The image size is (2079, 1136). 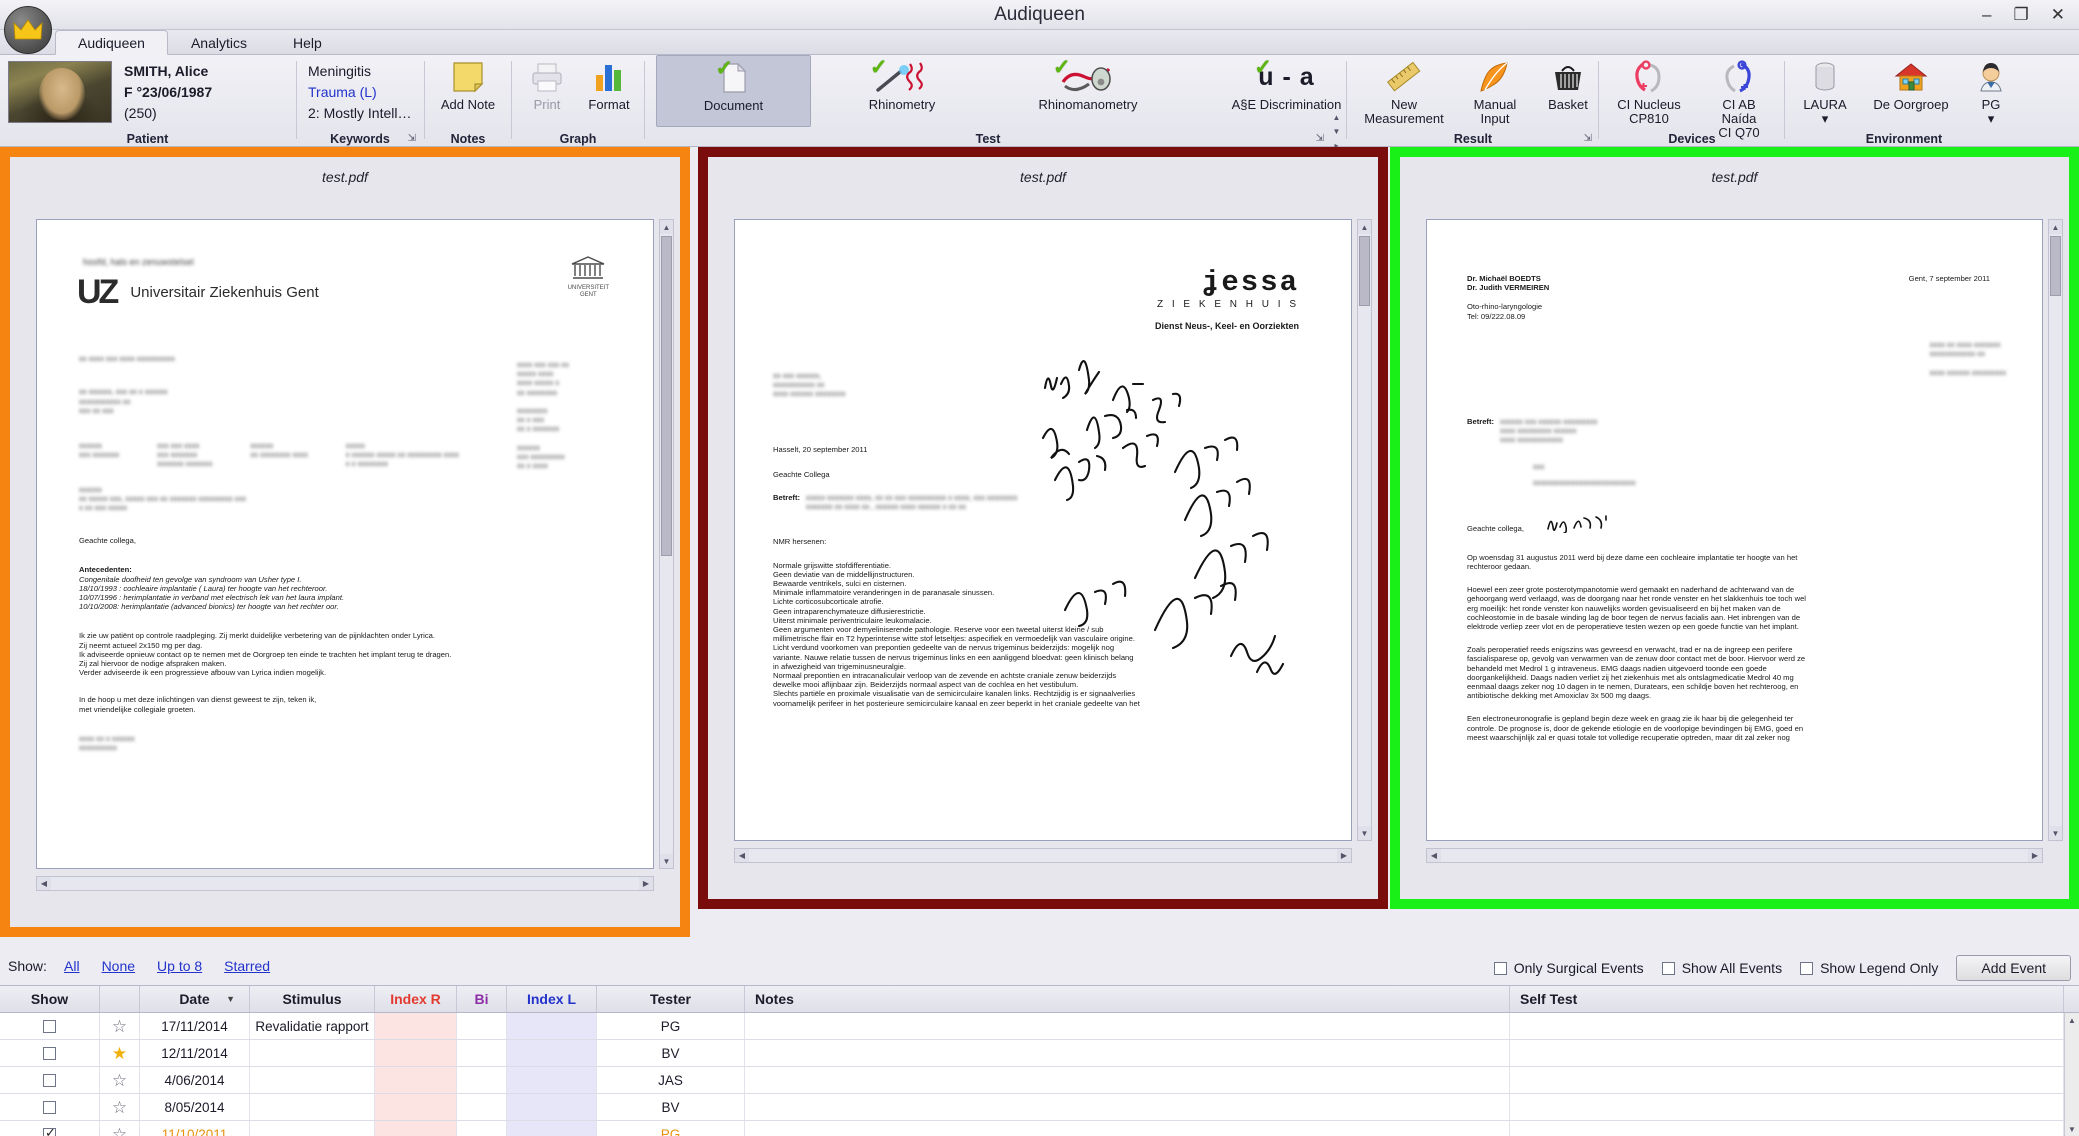 What do you see at coordinates (1364, 530) in the screenshot?
I see `document-panel-2-vscrollbar: ▲ ▼` at bounding box center [1364, 530].